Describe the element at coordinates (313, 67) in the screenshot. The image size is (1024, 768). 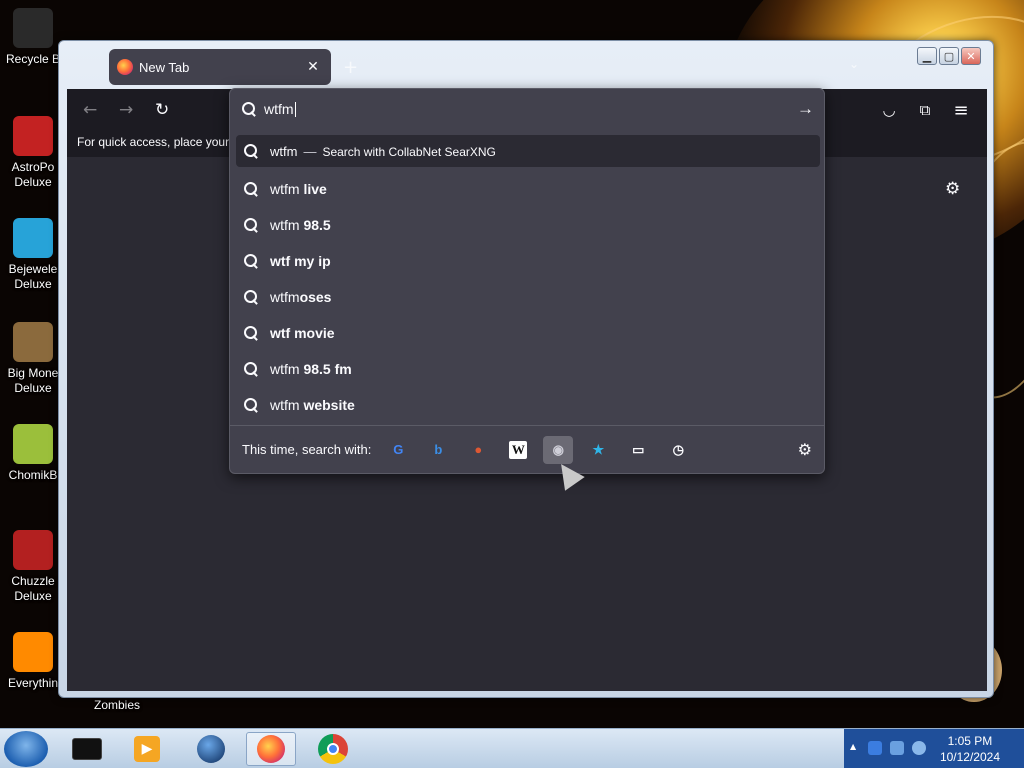
I see `tab-close-icon: ✕` at that location.